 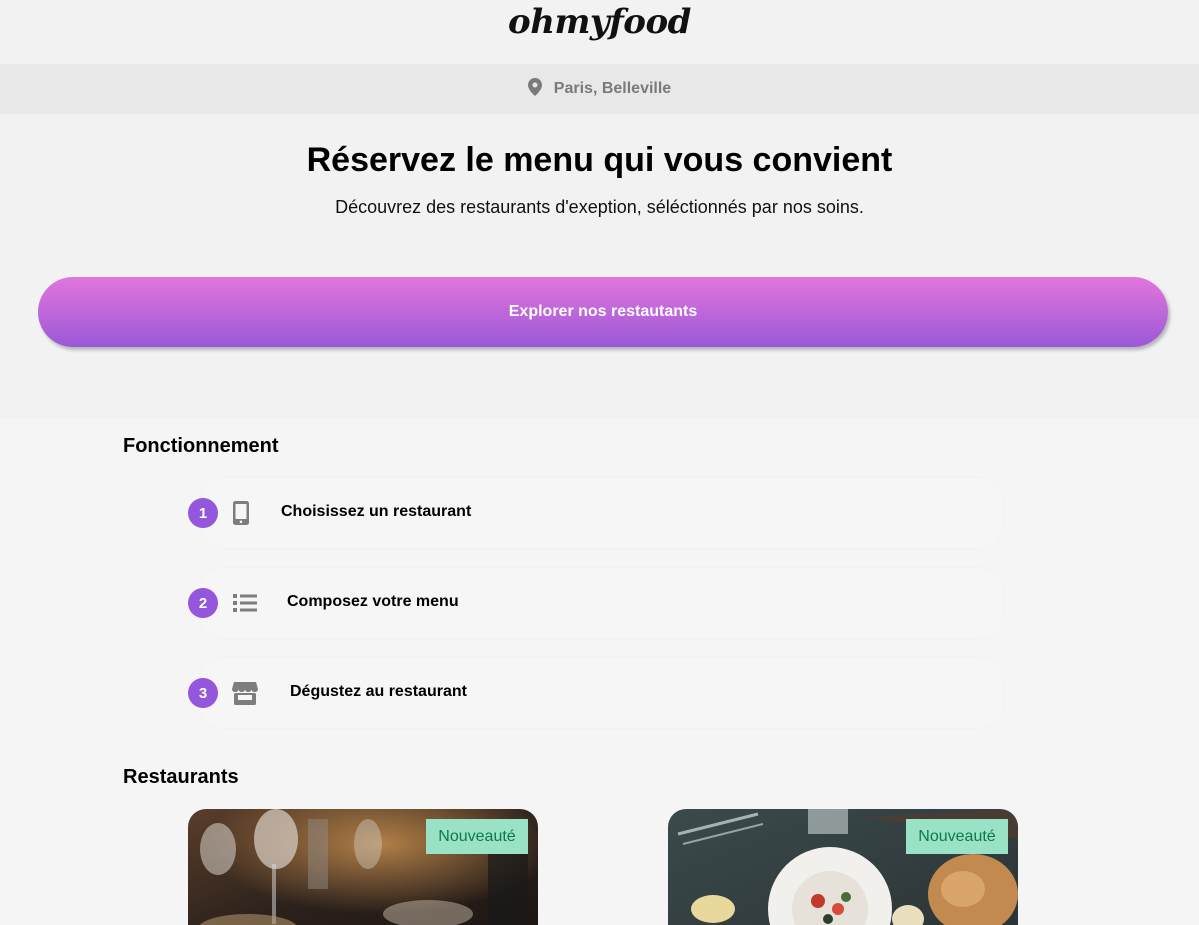 I want to click on smartphone-icon, so click(x=241, y=513).